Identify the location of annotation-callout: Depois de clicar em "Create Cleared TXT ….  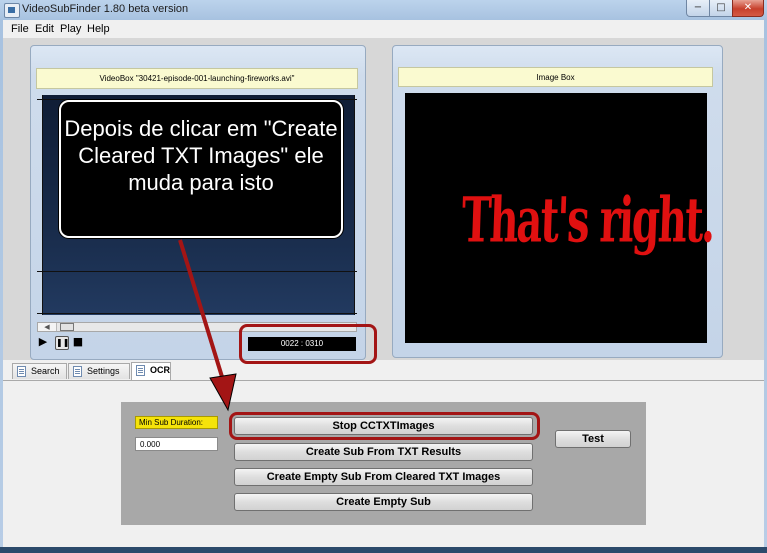
(201, 169).